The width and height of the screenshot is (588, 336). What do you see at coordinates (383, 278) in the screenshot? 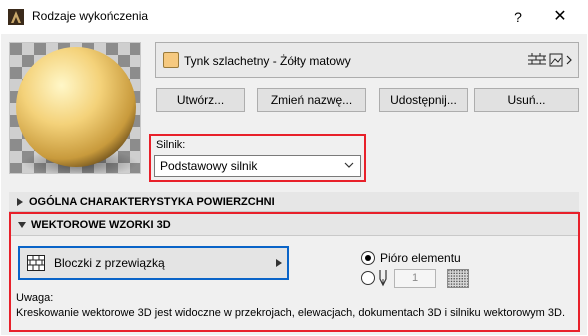
I see `pen-icon` at bounding box center [383, 278].